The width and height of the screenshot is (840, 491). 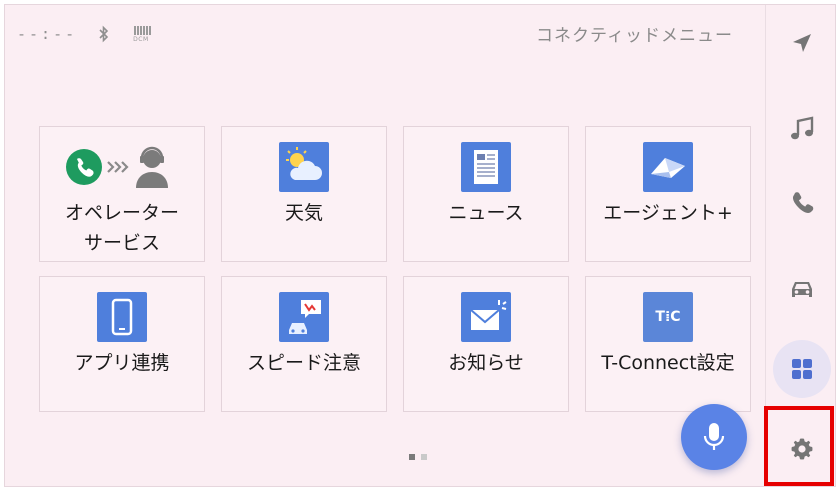 What do you see at coordinates (303, 213) in the screenshot?
I see `tile-label: 天気` at bounding box center [303, 213].